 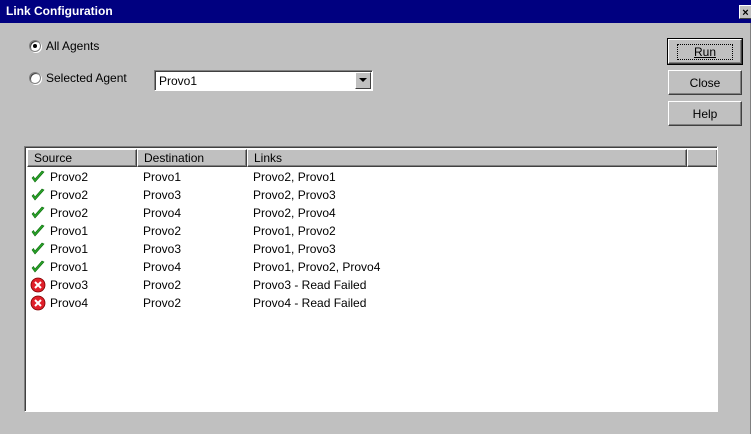 What do you see at coordinates (178, 81) in the screenshot?
I see `agent-select-value: Provo1` at bounding box center [178, 81].